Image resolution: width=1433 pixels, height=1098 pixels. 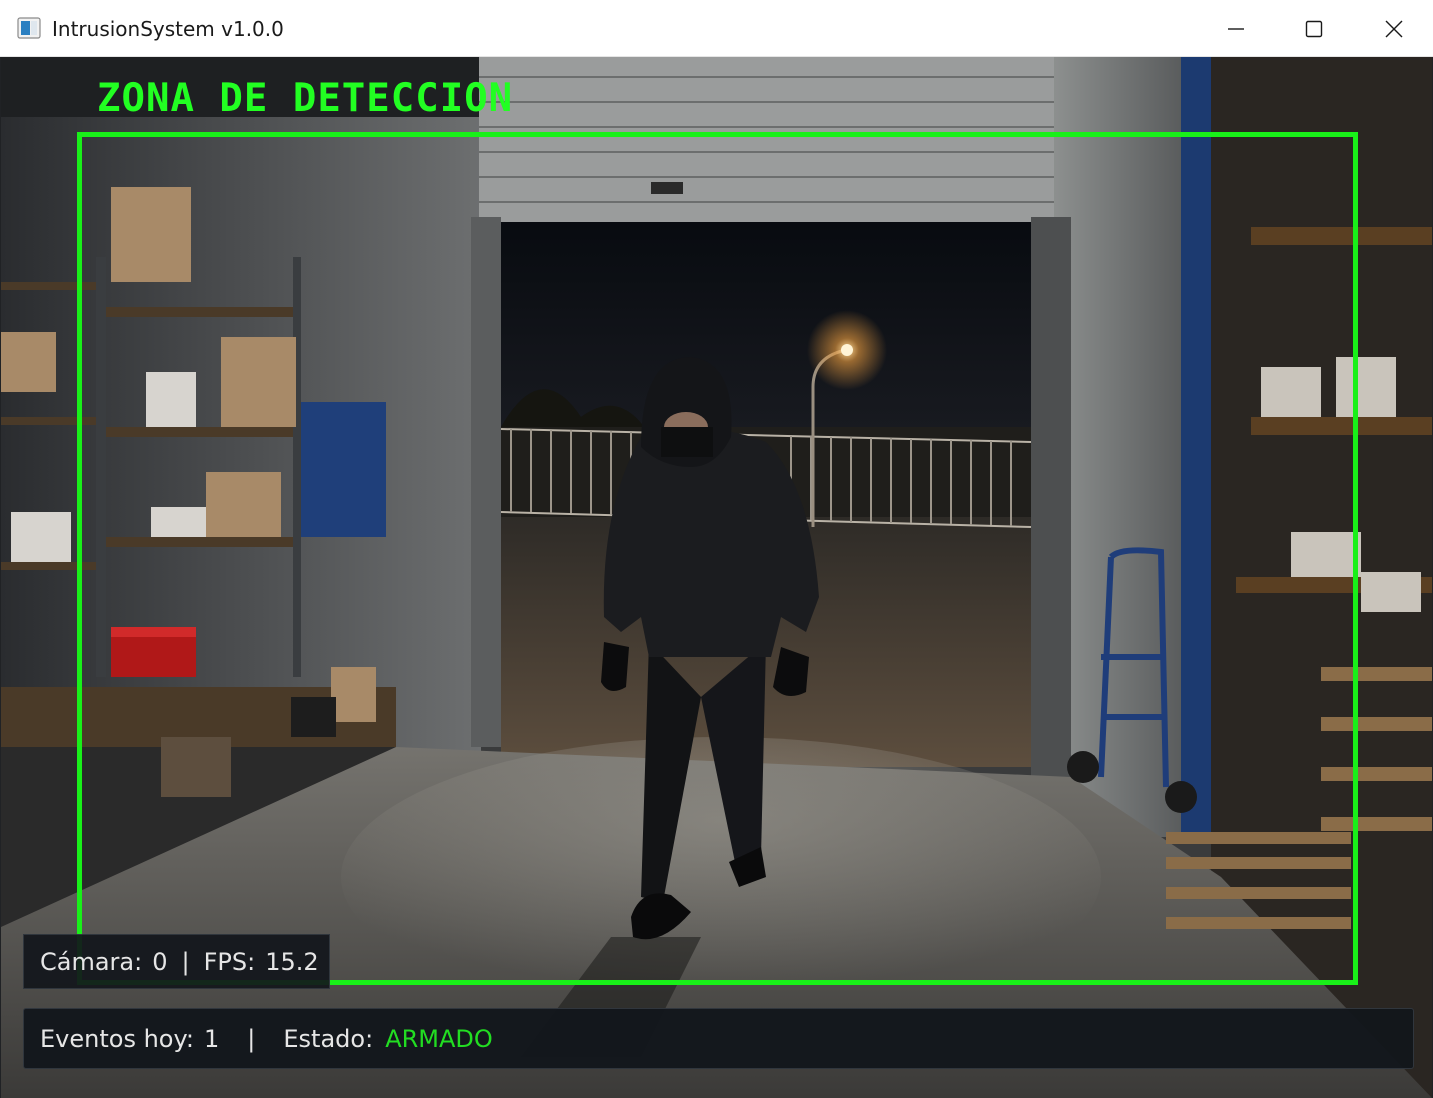 What do you see at coordinates (229, 961) in the screenshot?
I see `fps-label: FPS:` at bounding box center [229, 961].